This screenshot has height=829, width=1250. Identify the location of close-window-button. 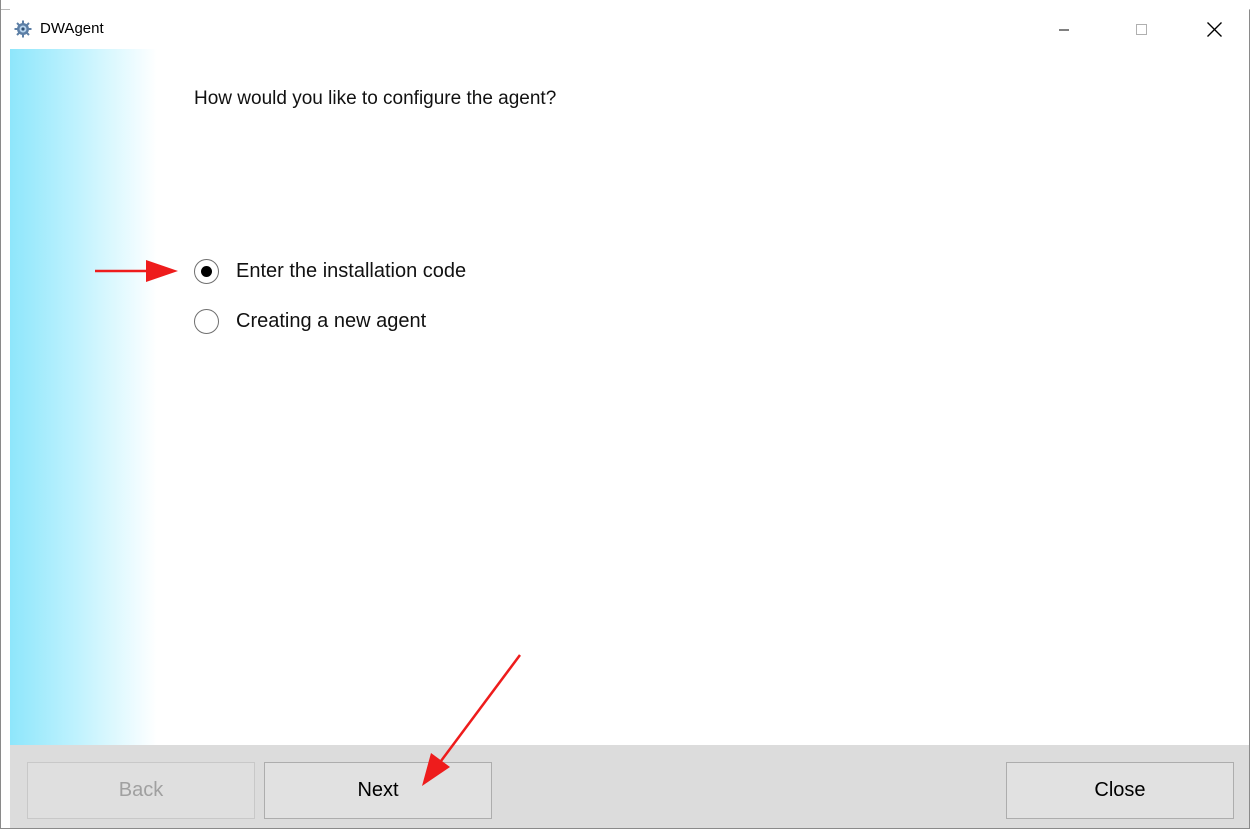
(1214, 29).